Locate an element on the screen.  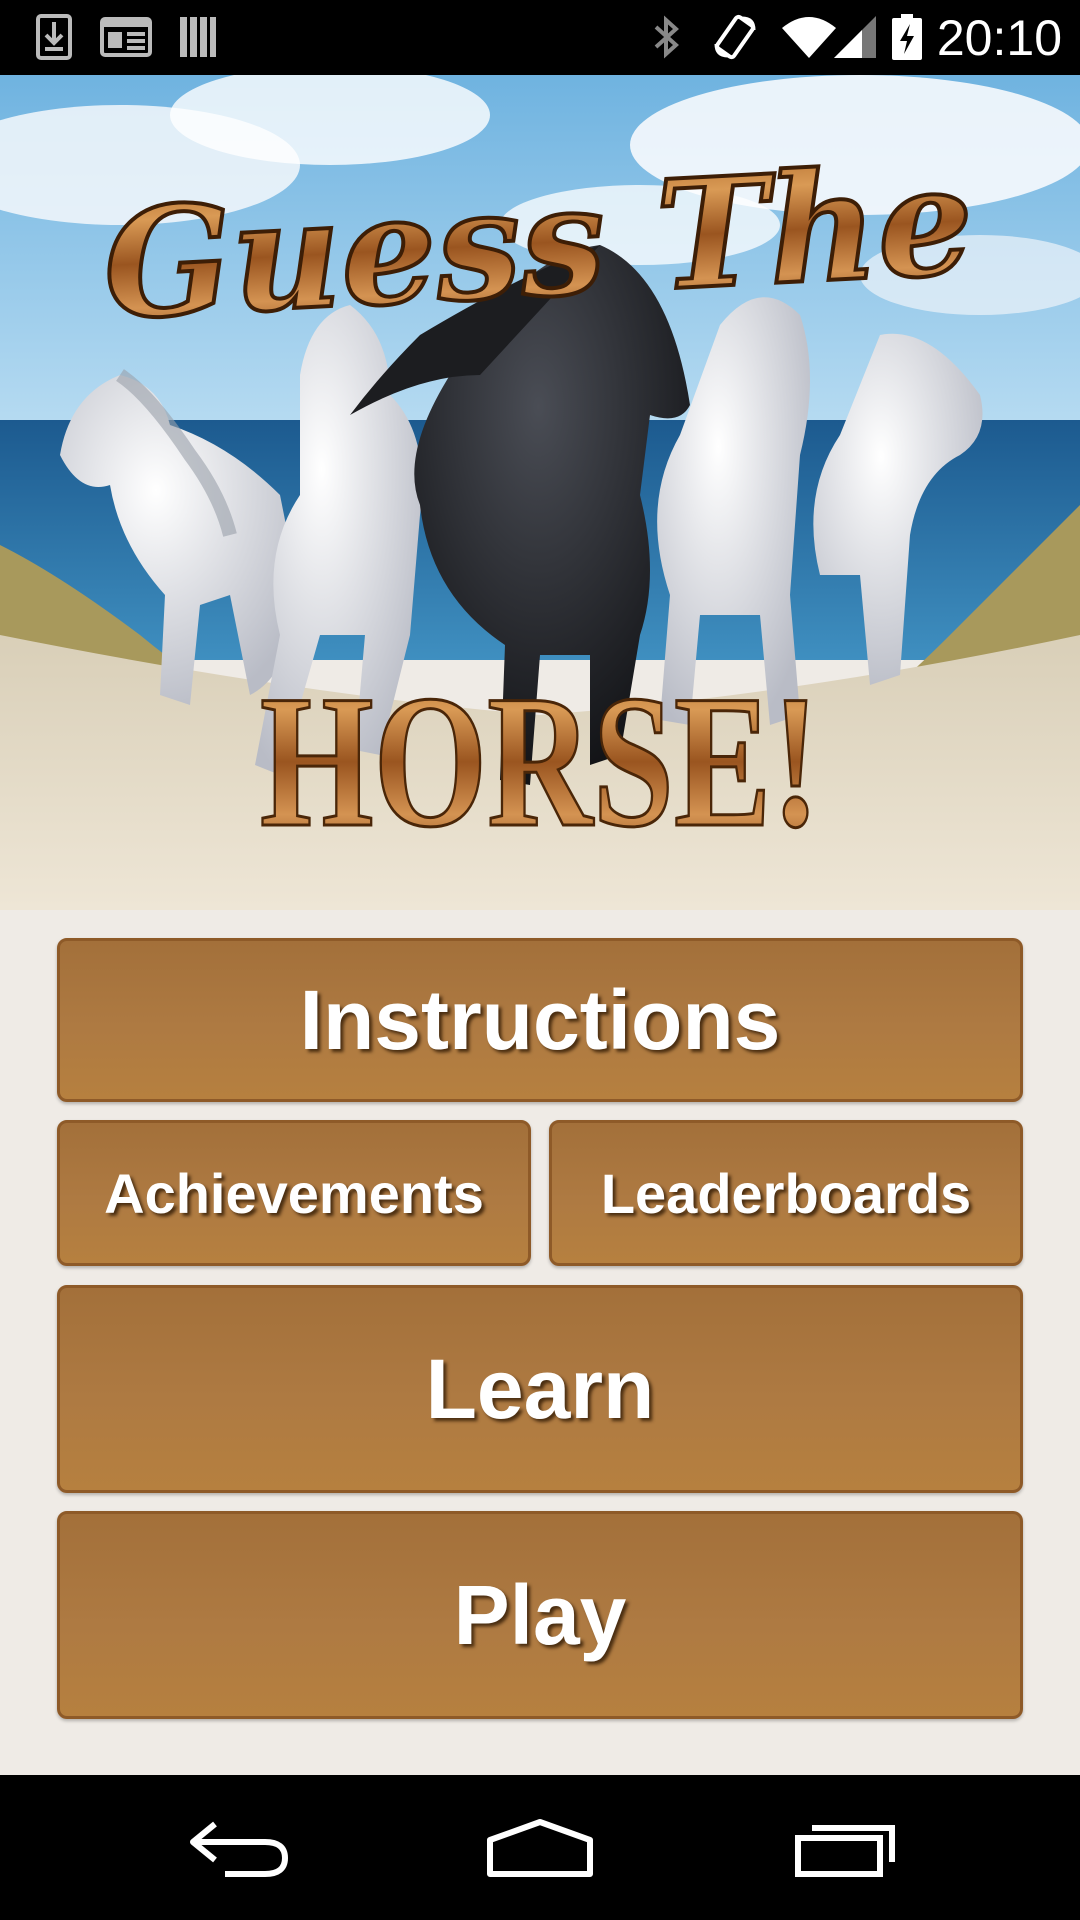
news-icon is located at coordinates (126, 37).